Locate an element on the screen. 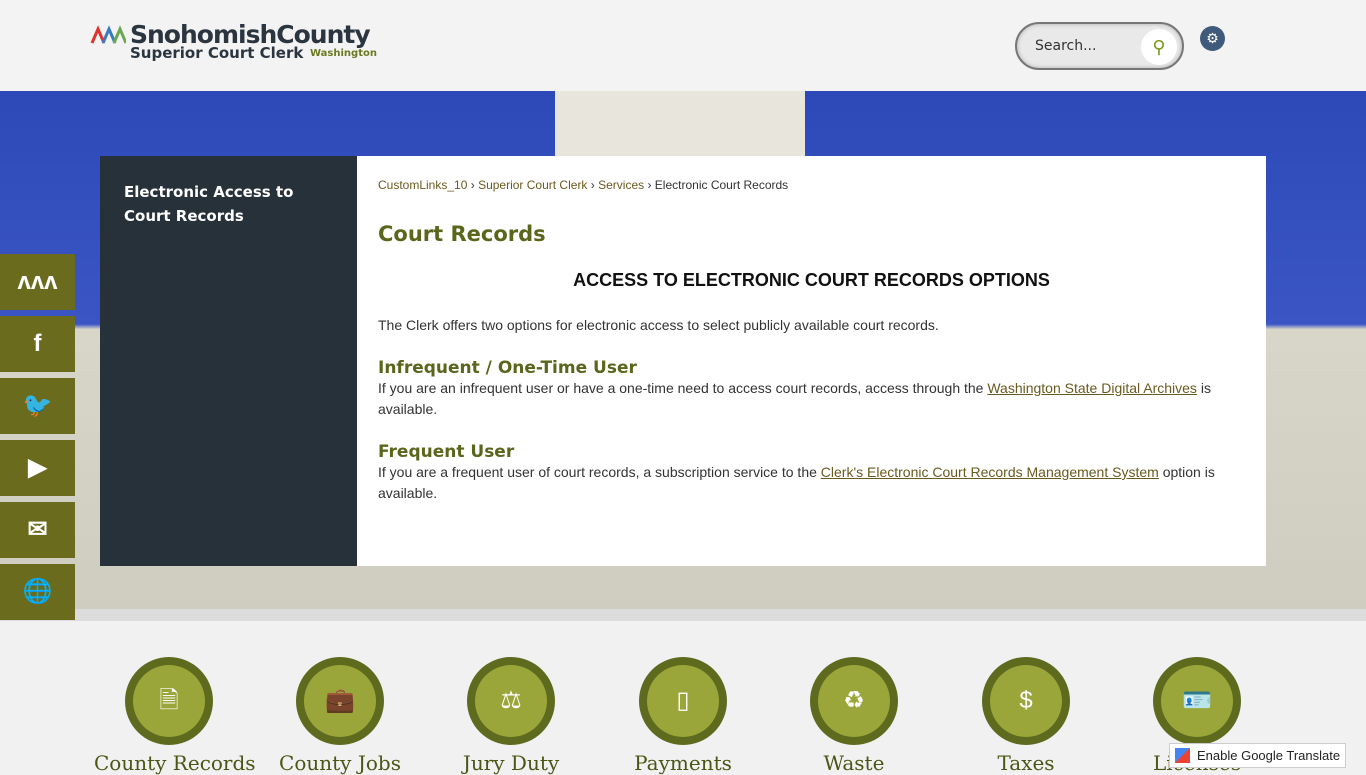 The height and width of the screenshot is (775, 1366). sidebar: Electronic Access to Court Records is located at coordinates (228, 361).